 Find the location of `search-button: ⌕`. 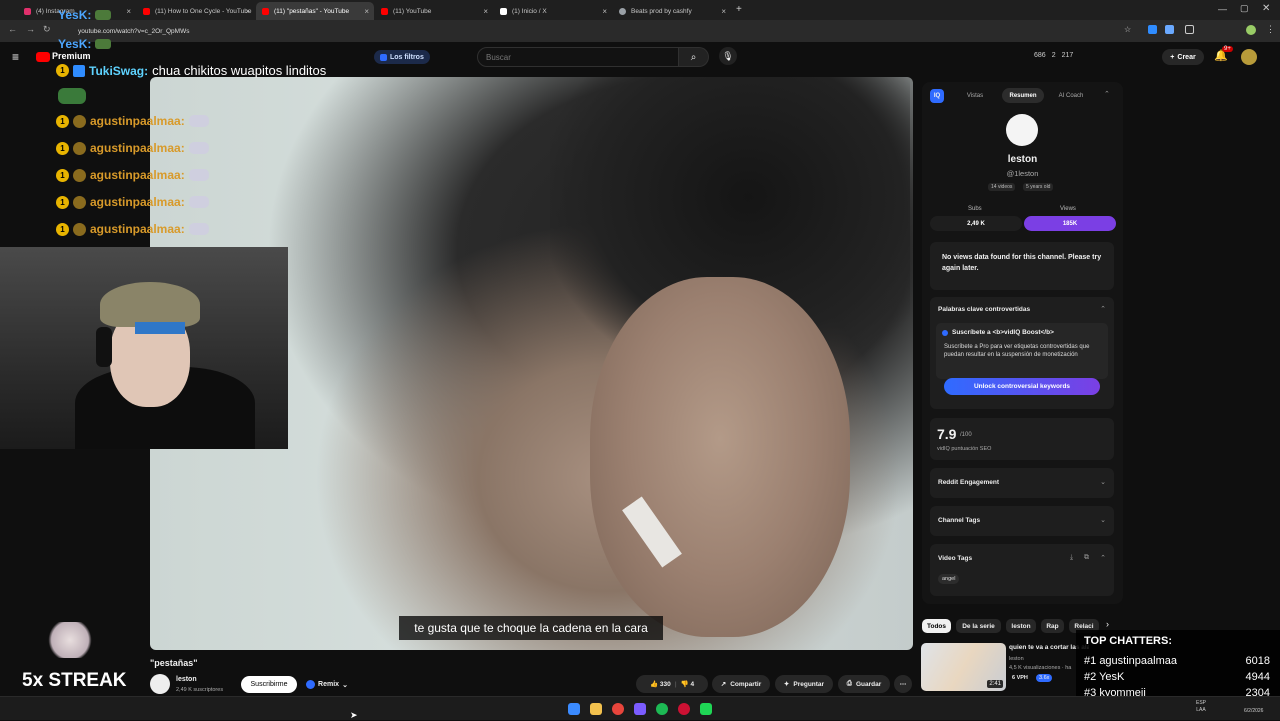

search-button: ⌕ is located at coordinates (694, 57).